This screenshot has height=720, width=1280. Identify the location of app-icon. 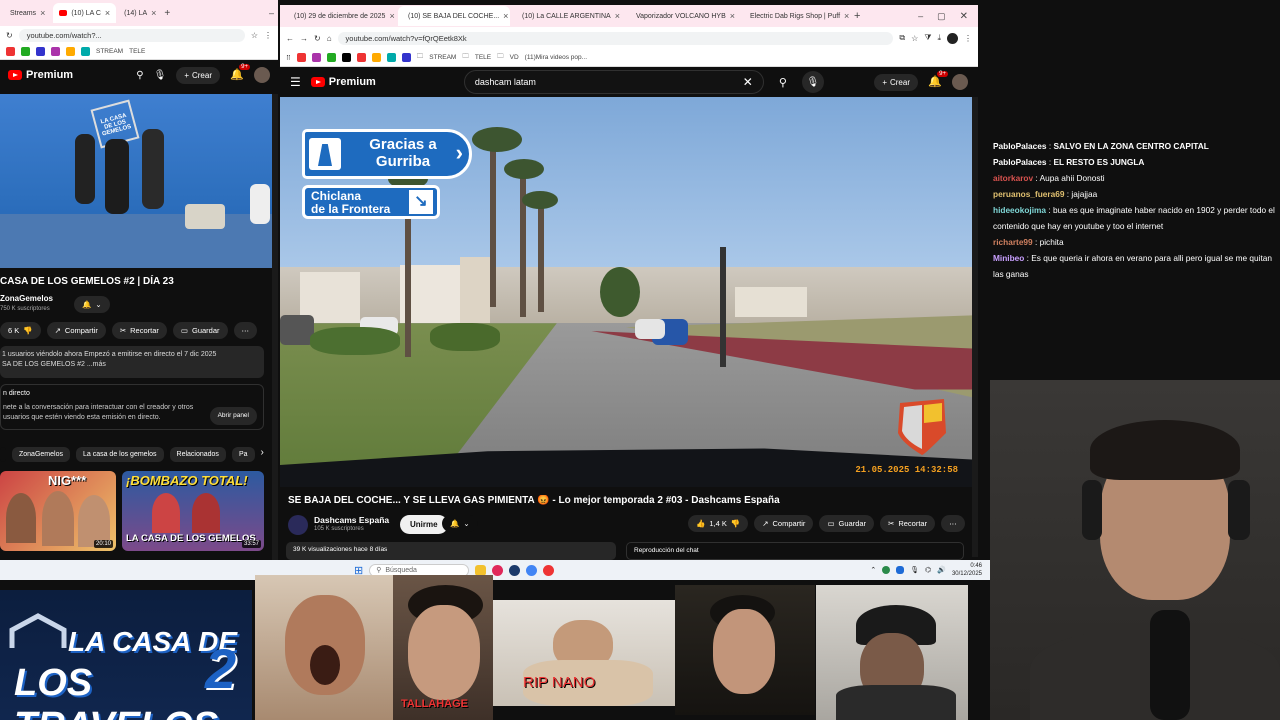
(549, 570).